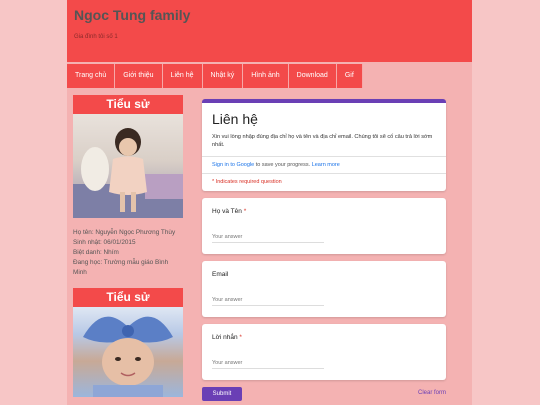 This screenshot has height=405, width=540. What do you see at coordinates (223, 76) in the screenshot?
I see `nav-item-diary: Nhật ký` at bounding box center [223, 76].